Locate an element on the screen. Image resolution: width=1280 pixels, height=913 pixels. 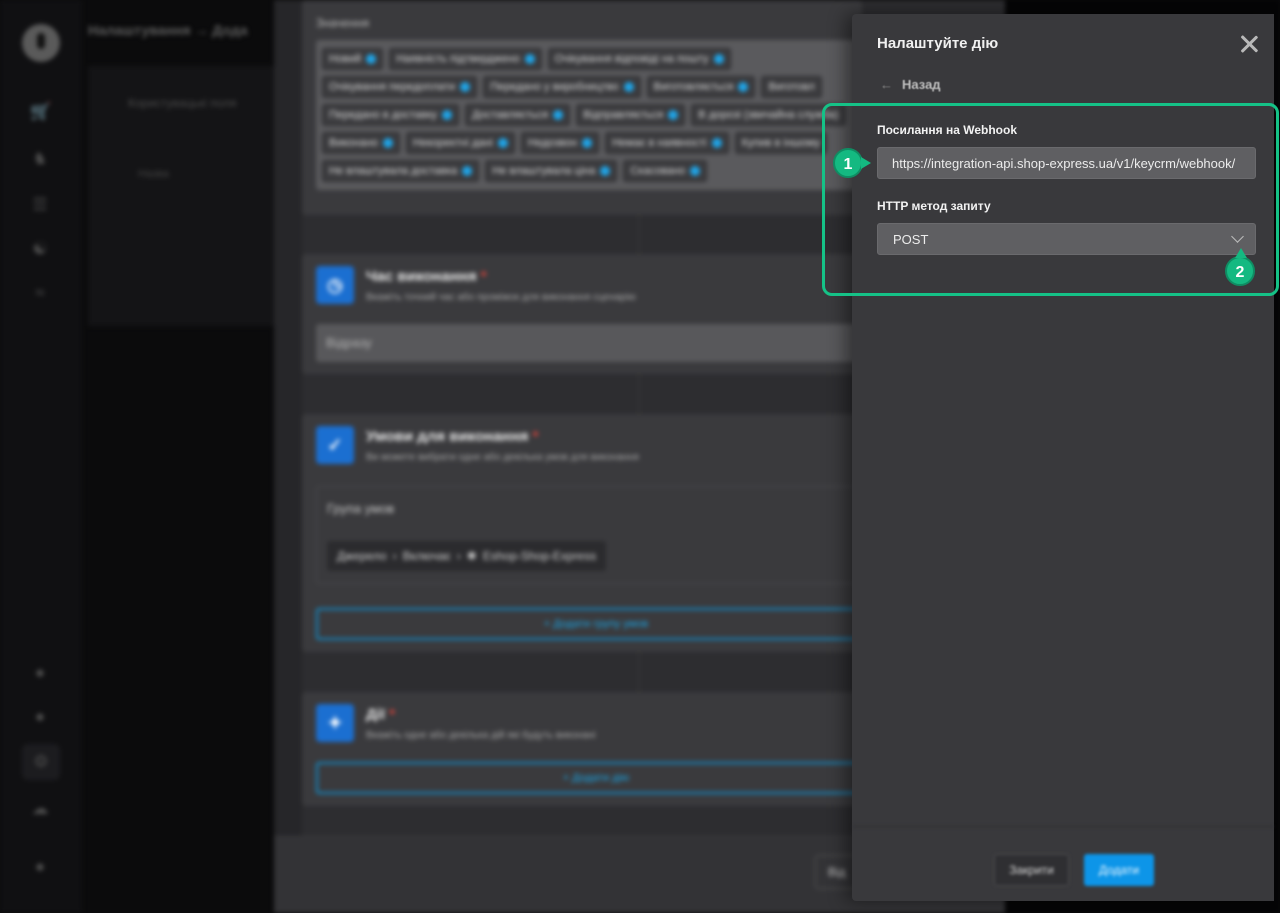
status-tag: Некоректні дані is located at coordinates (460, 143).